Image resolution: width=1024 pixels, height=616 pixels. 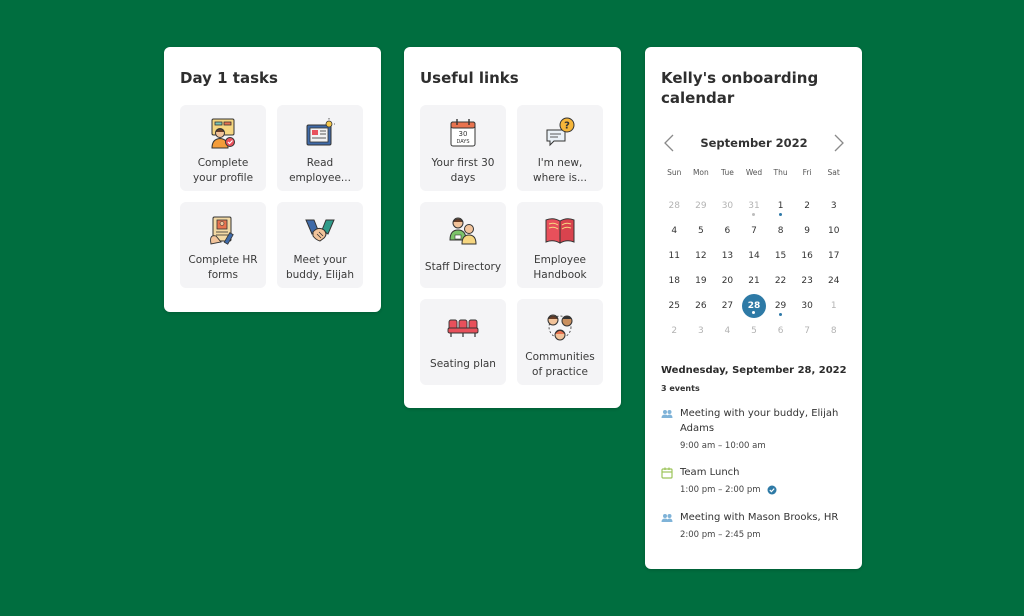 I want to click on tile-employee-handbook: Employee Handbook, so click(x=560, y=245).